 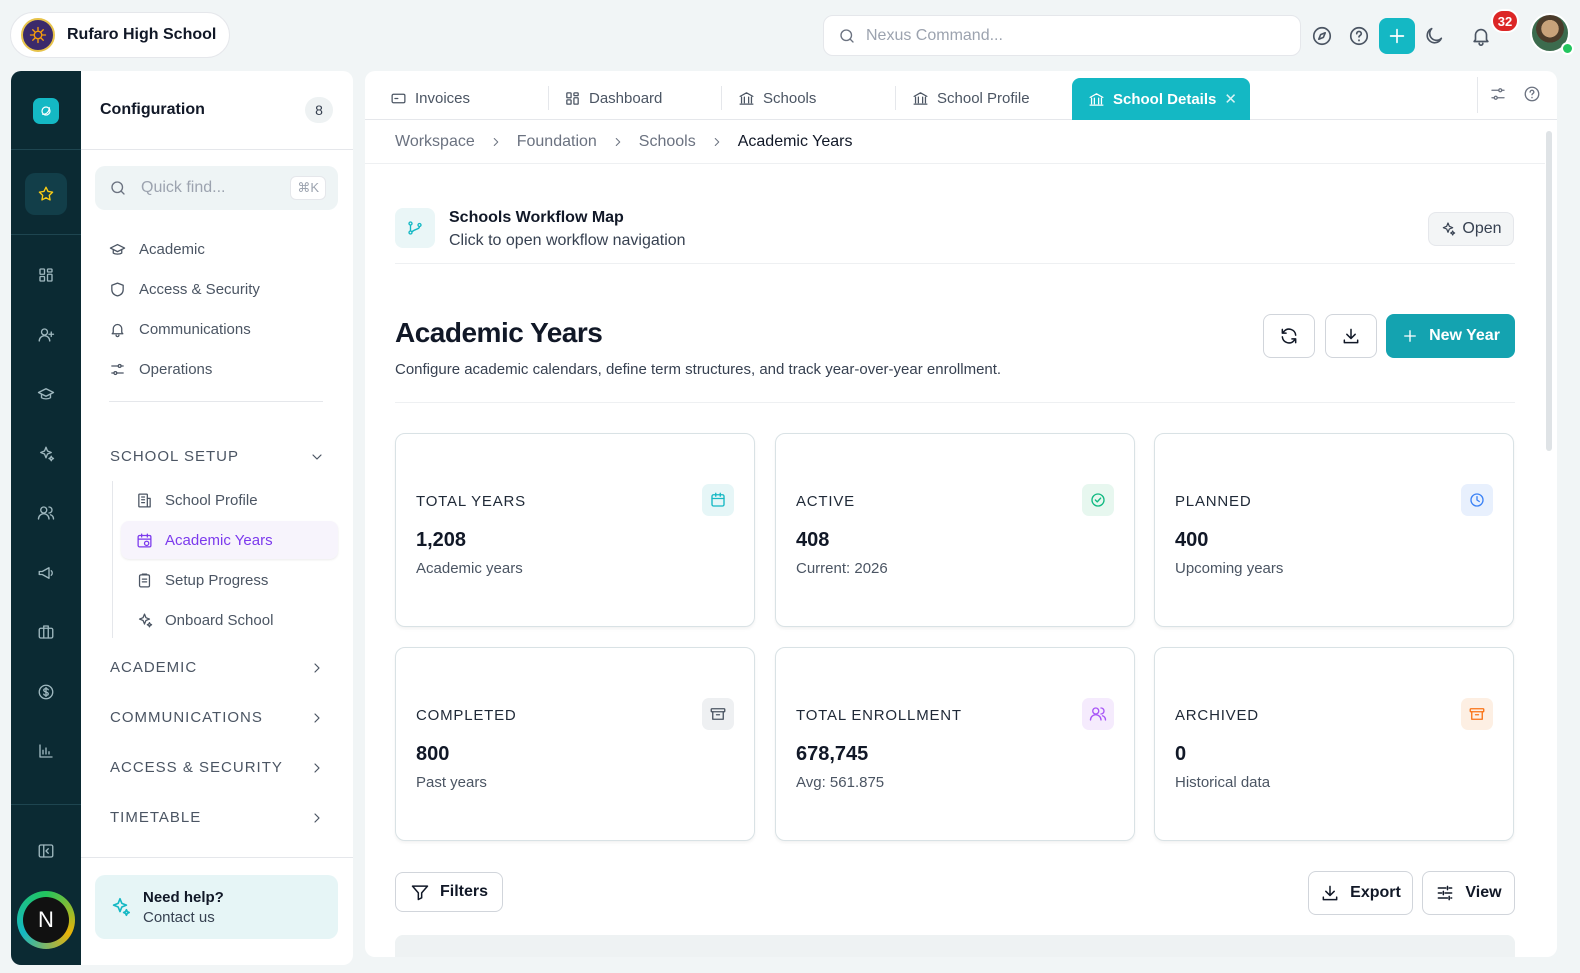 I want to click on clock-icon, so click(x=1477, y=500).